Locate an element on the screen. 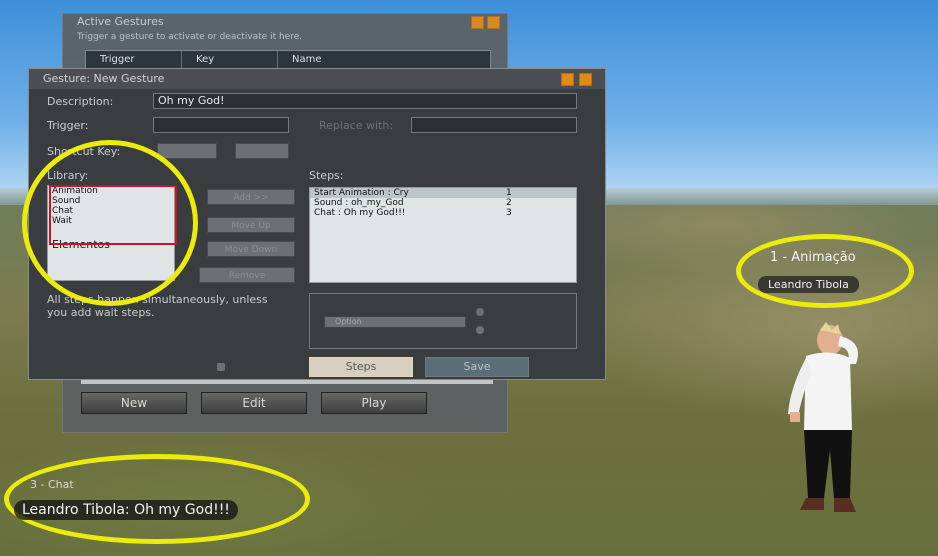  option-slider: Option is located at coordinates (395, 322).